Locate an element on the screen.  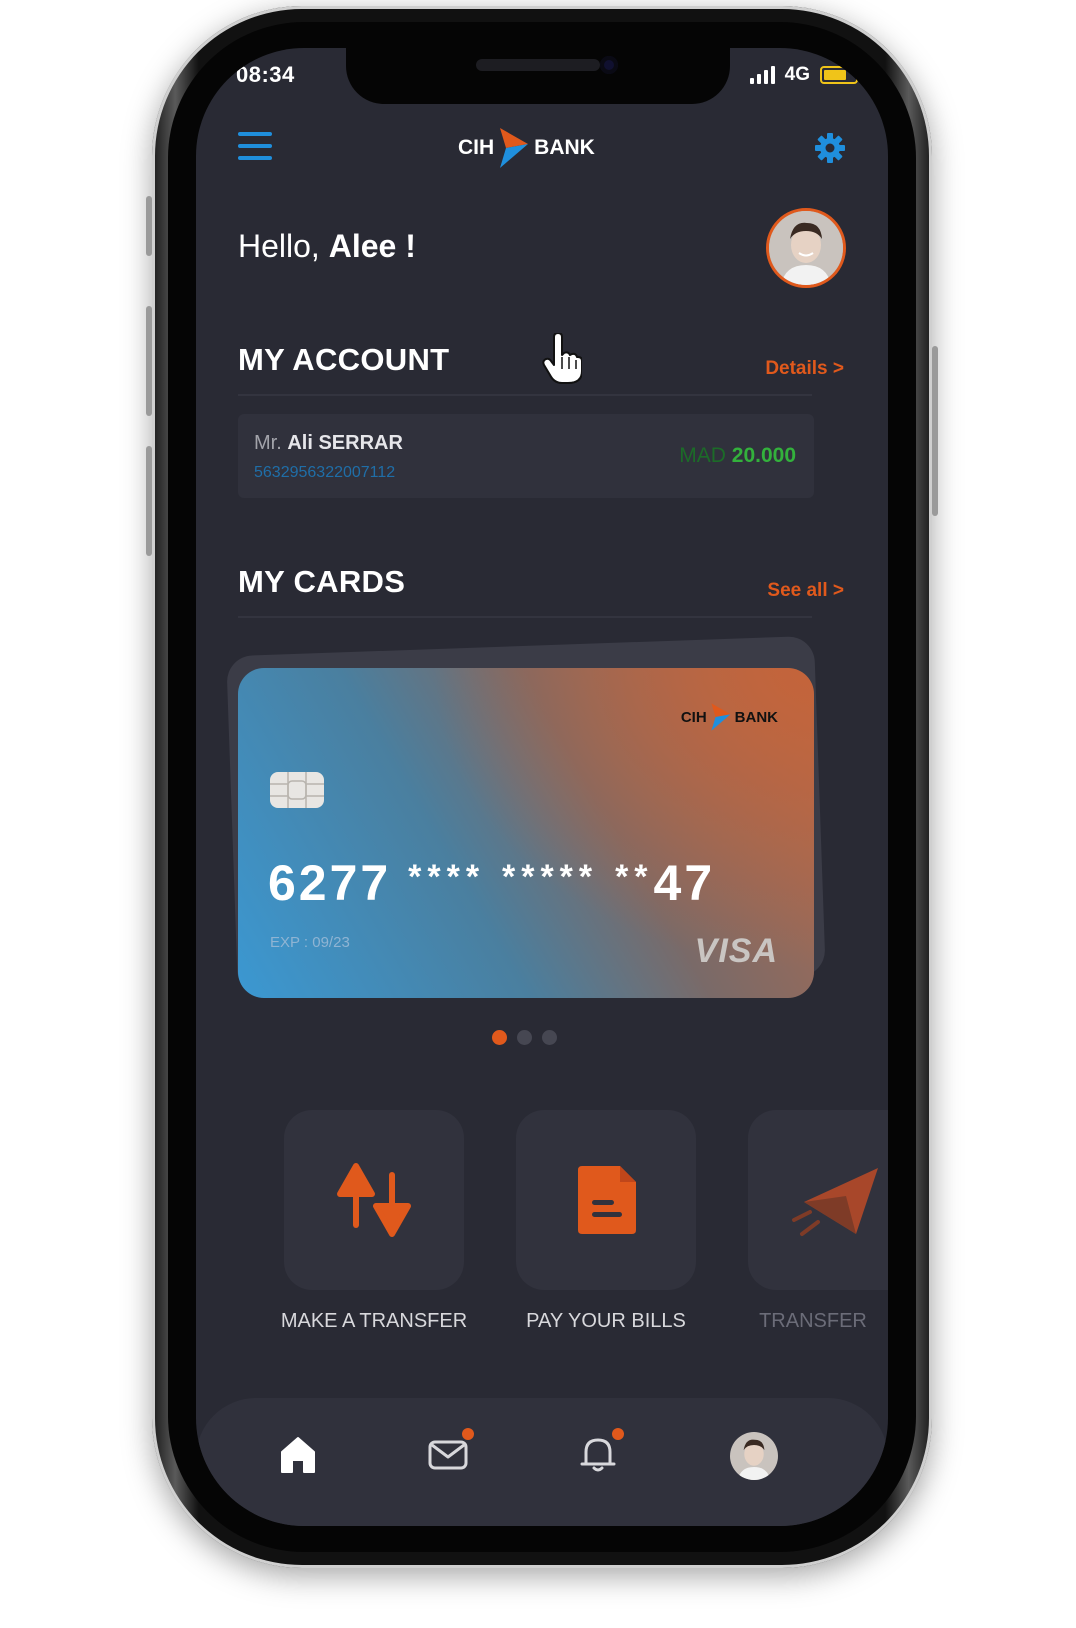
app-header: CIH BANK is located at coordinates (542, 148).